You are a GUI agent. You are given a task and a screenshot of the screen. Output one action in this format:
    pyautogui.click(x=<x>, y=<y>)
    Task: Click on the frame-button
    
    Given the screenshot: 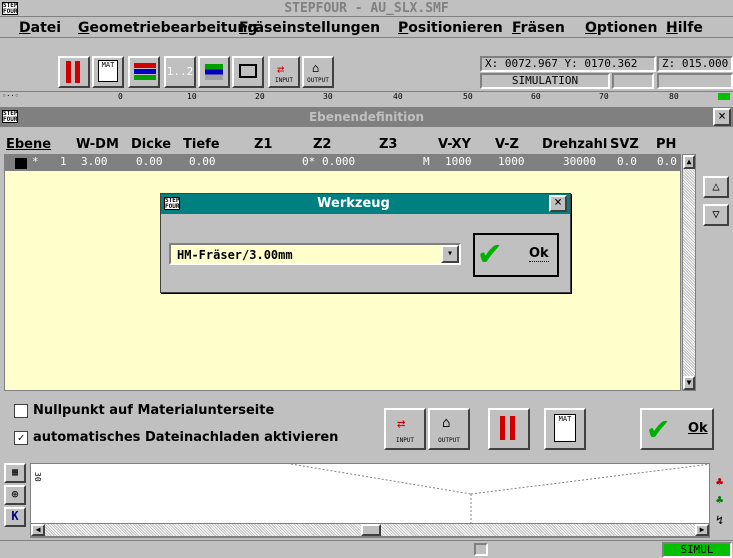 What is the action you would take?
    pyautogui.click(x=248, y=72)
    